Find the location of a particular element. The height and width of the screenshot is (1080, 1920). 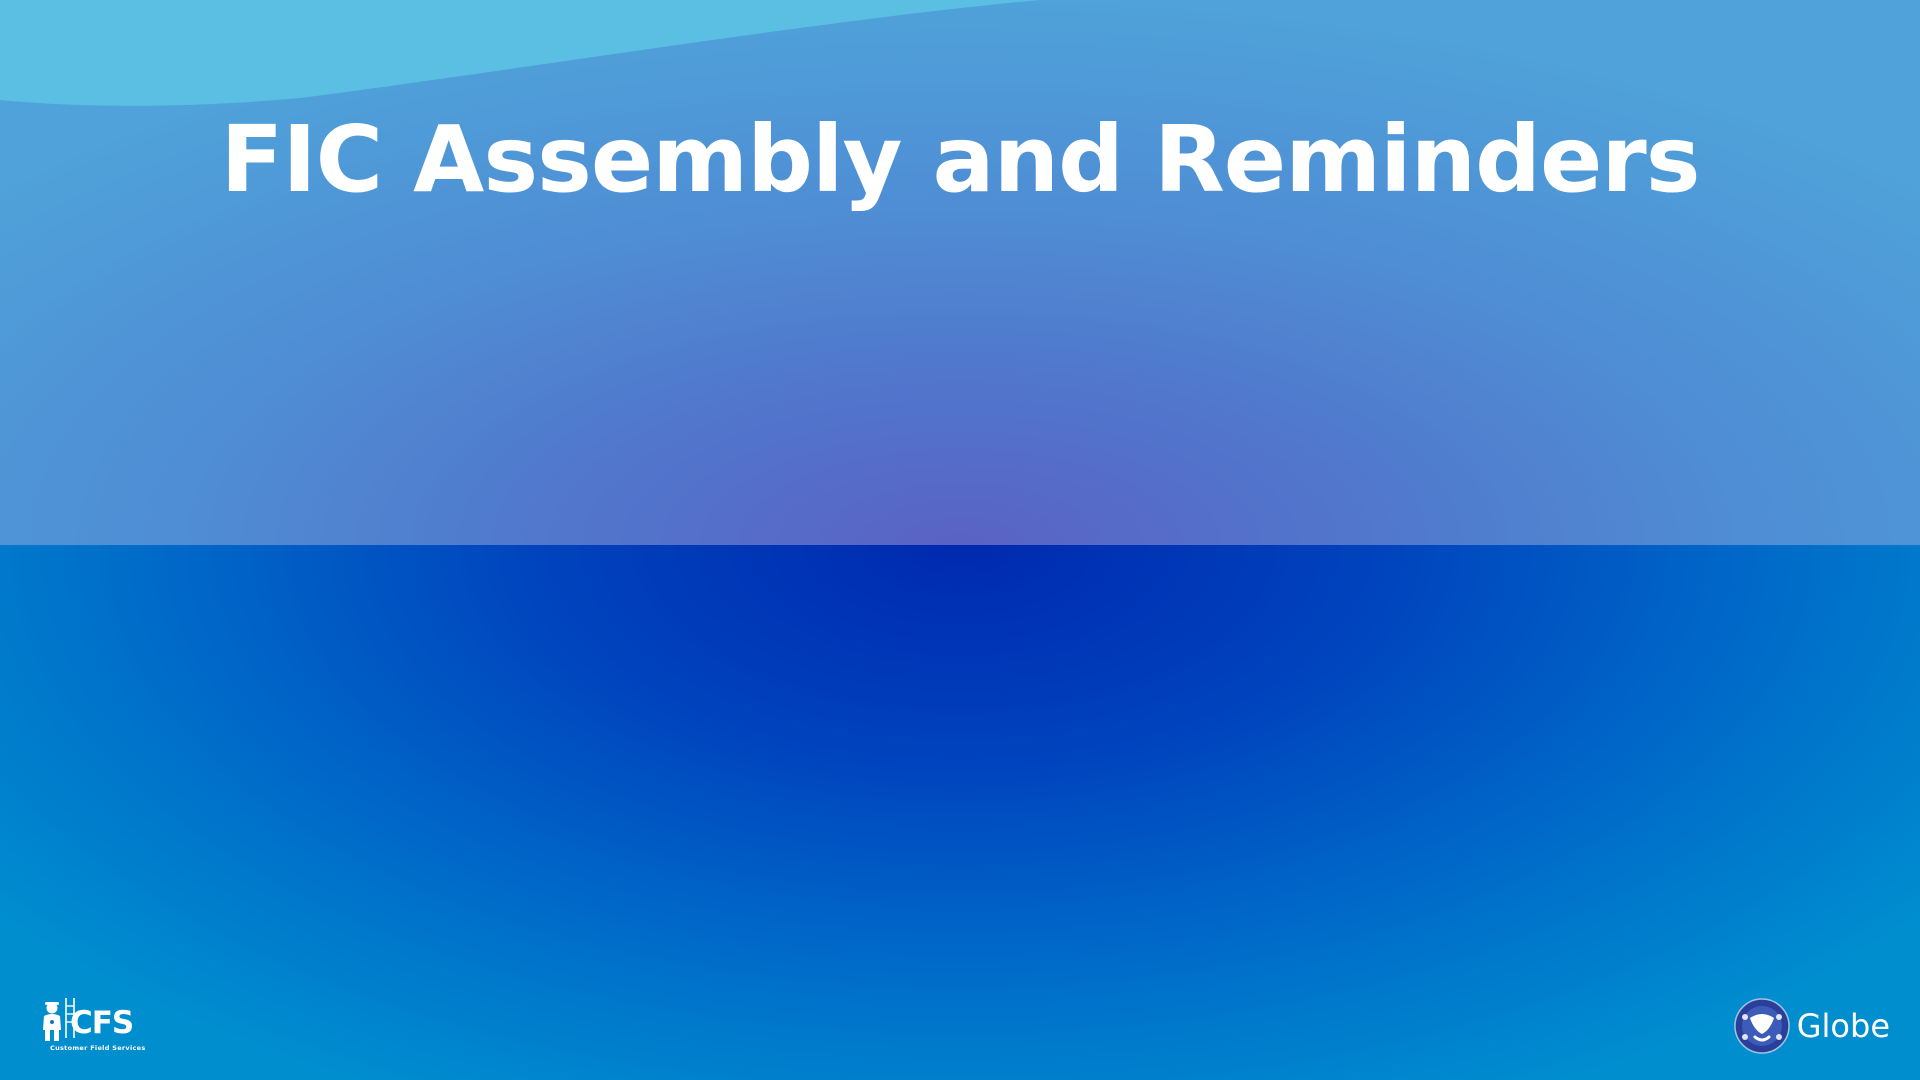

top-wave-decoration is located at coordinates (520, 53).